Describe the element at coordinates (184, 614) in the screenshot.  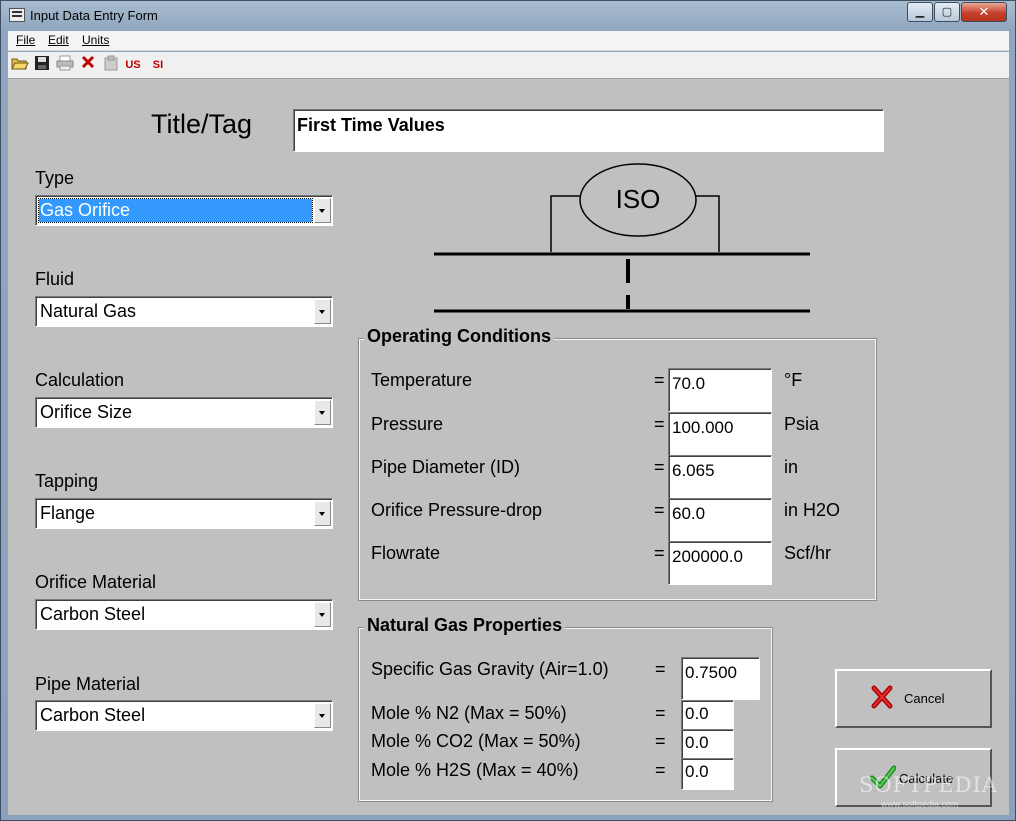
I see `orifice-material-combo: Carbon Steel` at that location.